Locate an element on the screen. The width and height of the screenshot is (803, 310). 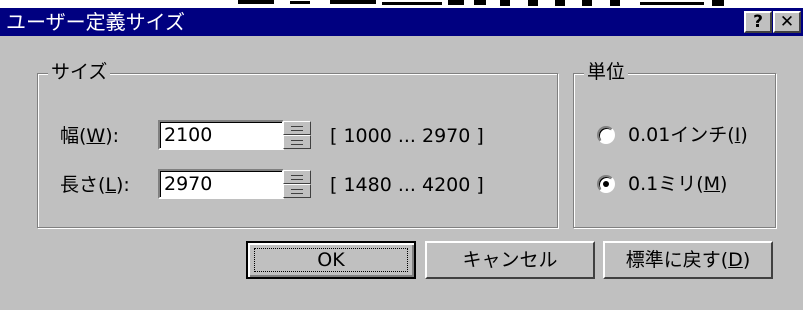
window-title: ユーザー定義サイズ is located at coordinates (95, 22).